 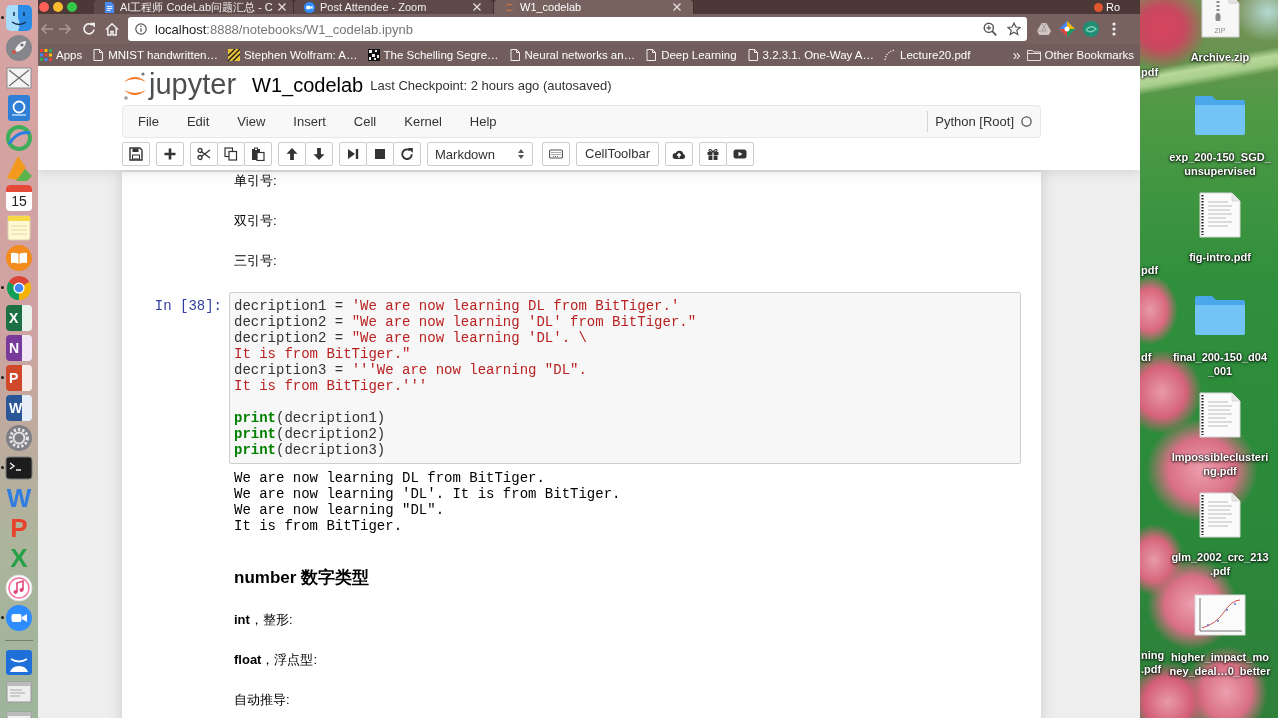 I want to click on info-icon, so click(x=141, y=29).